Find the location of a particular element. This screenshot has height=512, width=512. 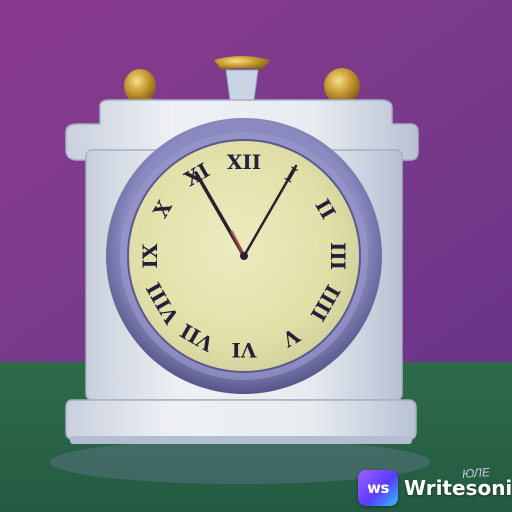

writesonic-watermark: ws Writesonic is located at coordinates (435, 488).